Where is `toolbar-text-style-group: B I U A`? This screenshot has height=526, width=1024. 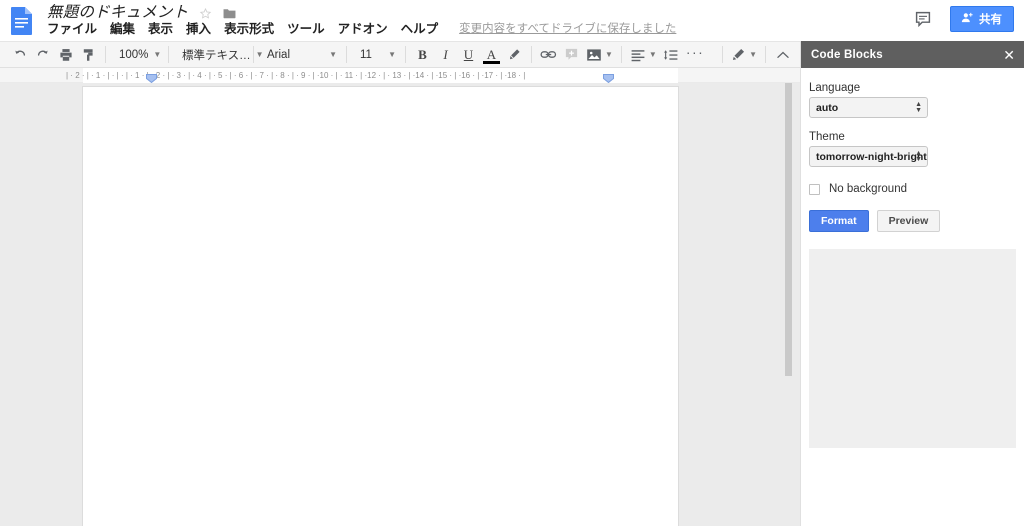
toolbar-text-style-group: B I U A is located at coordinates (468, 54).